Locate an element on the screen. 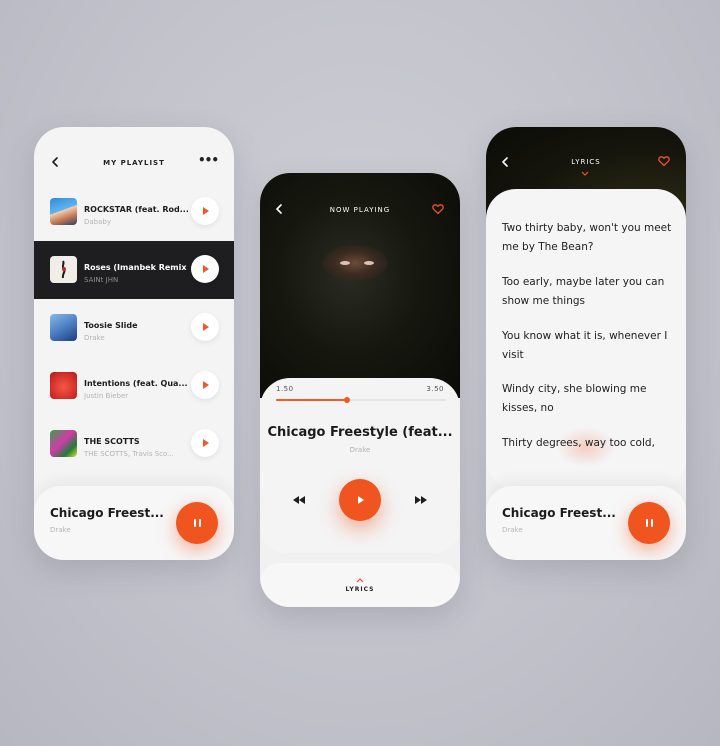 The image size is (720, 746). track-row: Intentions (feat. Qua... Justin Bieber is located at coordinates (134, 386).